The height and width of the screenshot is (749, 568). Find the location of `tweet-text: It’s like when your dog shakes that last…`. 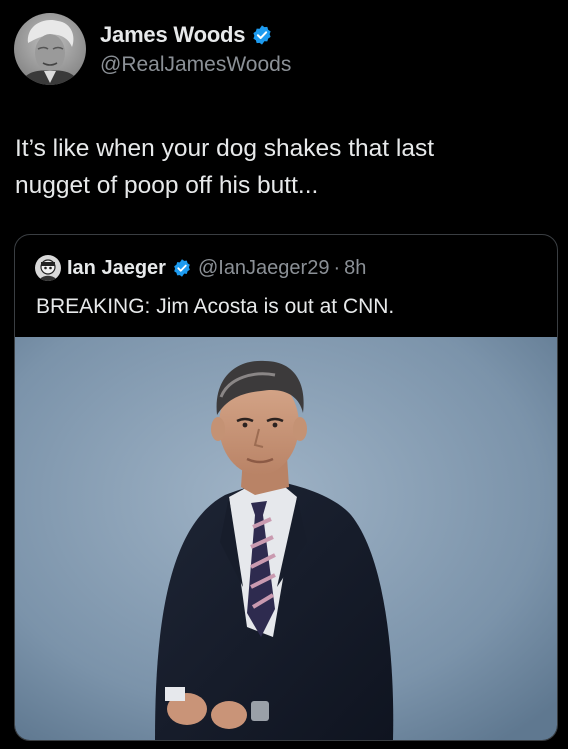

tweet-text: It’s like when your dog shakes that last… is located at coordinates (225, 167).